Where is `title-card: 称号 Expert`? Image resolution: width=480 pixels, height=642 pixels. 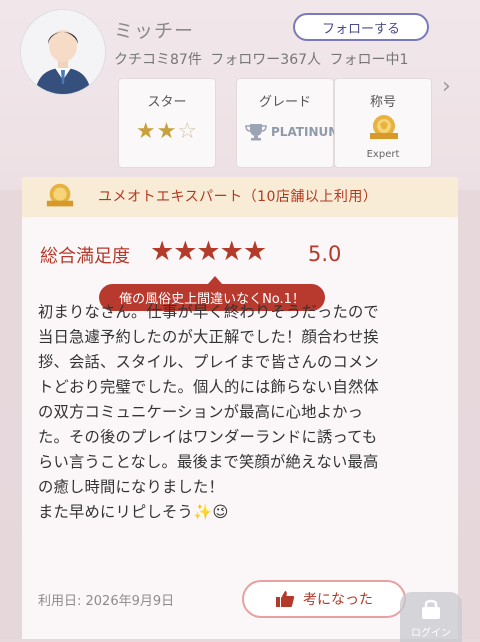
title-card: 称号 Expert is located at coordinates (383, 123).